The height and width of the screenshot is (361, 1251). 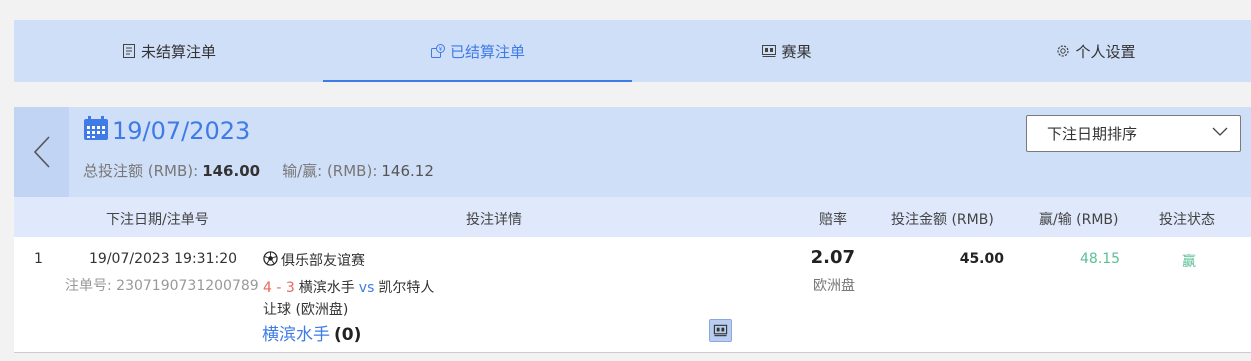 I want to click on sort-select: 下注日期排序, so click(x=1133, y=133).